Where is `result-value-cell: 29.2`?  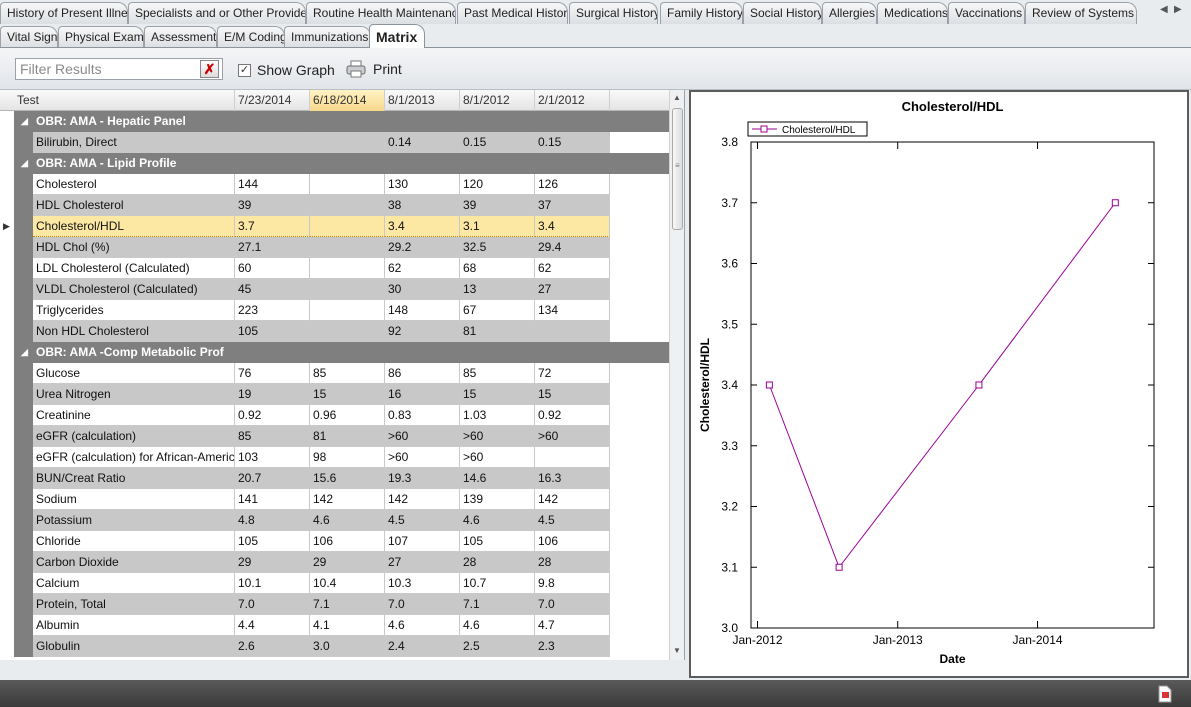 result-value-cell: 29.2 is located at coordinates (422, 247).